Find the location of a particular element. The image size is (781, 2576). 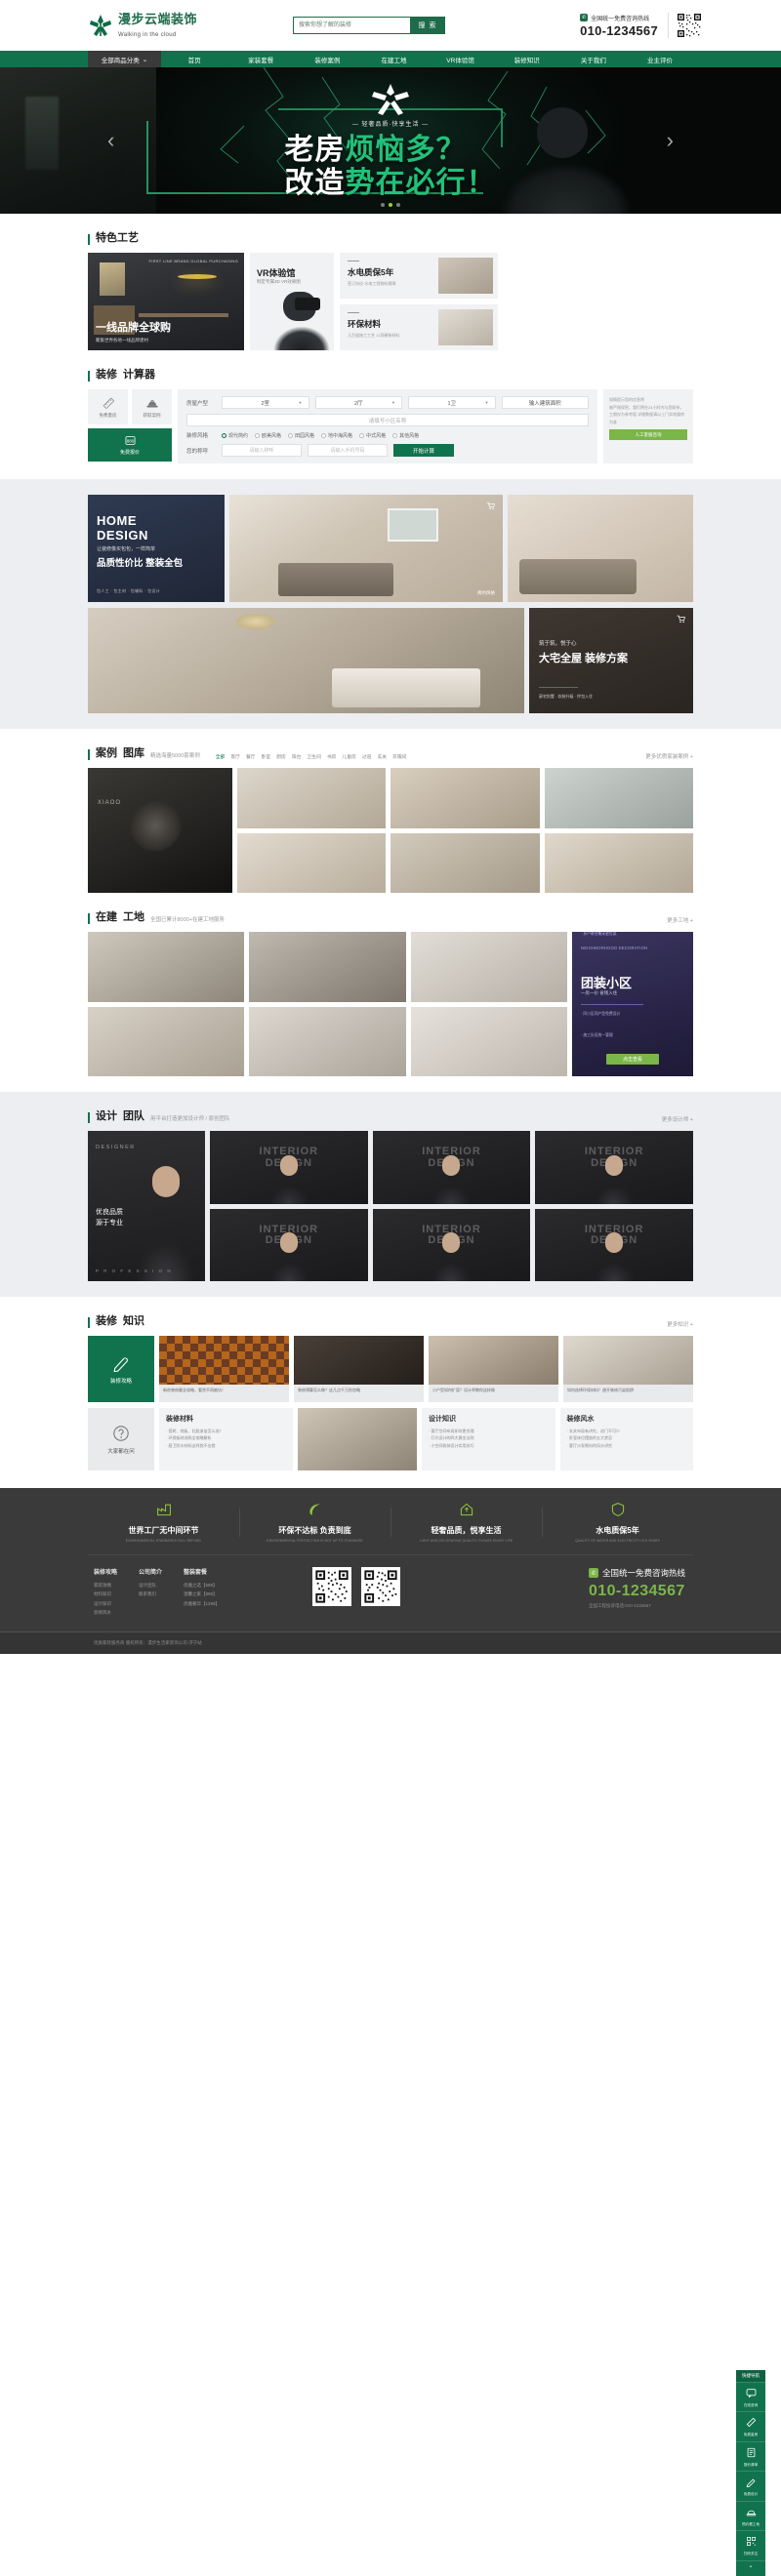

quick-nav-chat: 在线咨询 is located at coordinates (750, 2396).